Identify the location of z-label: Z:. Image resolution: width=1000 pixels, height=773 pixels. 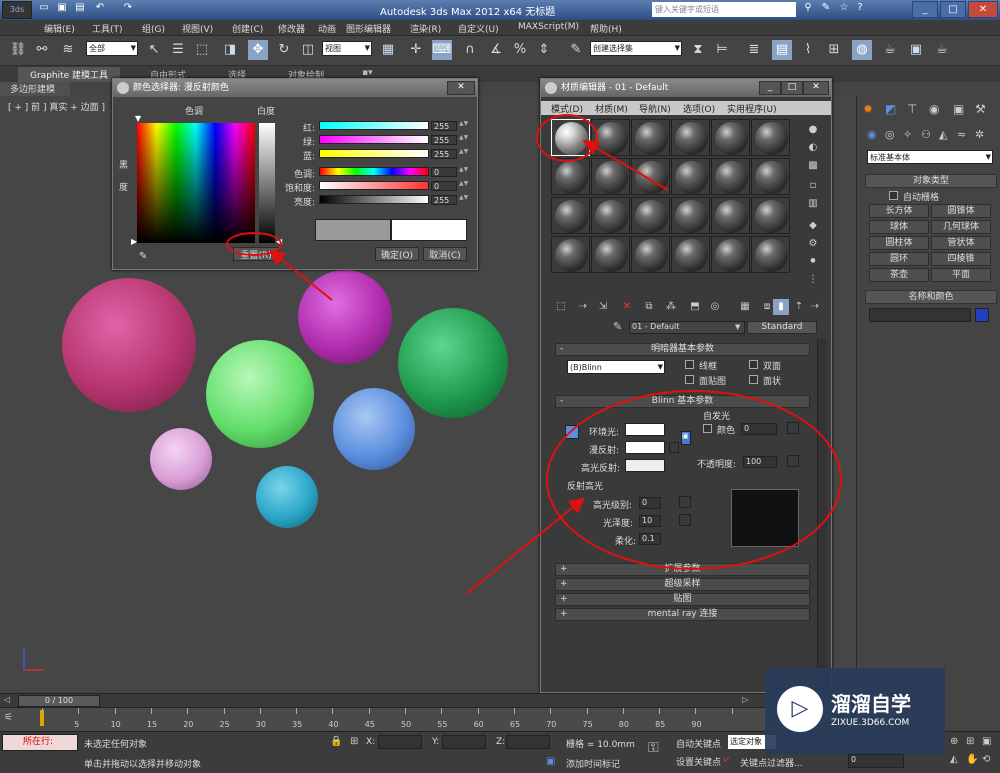
(501, 742).